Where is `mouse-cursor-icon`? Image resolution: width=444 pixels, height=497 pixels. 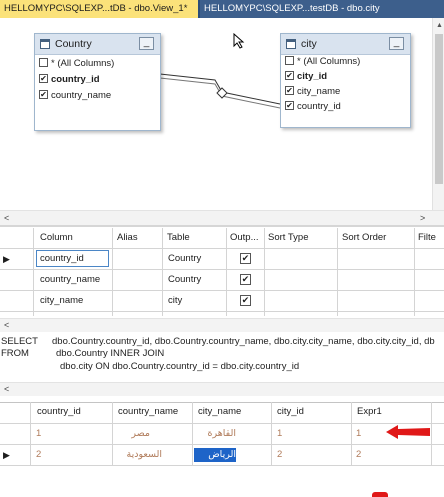
mouse-cursor-icon is located at coordinates (239, 41).